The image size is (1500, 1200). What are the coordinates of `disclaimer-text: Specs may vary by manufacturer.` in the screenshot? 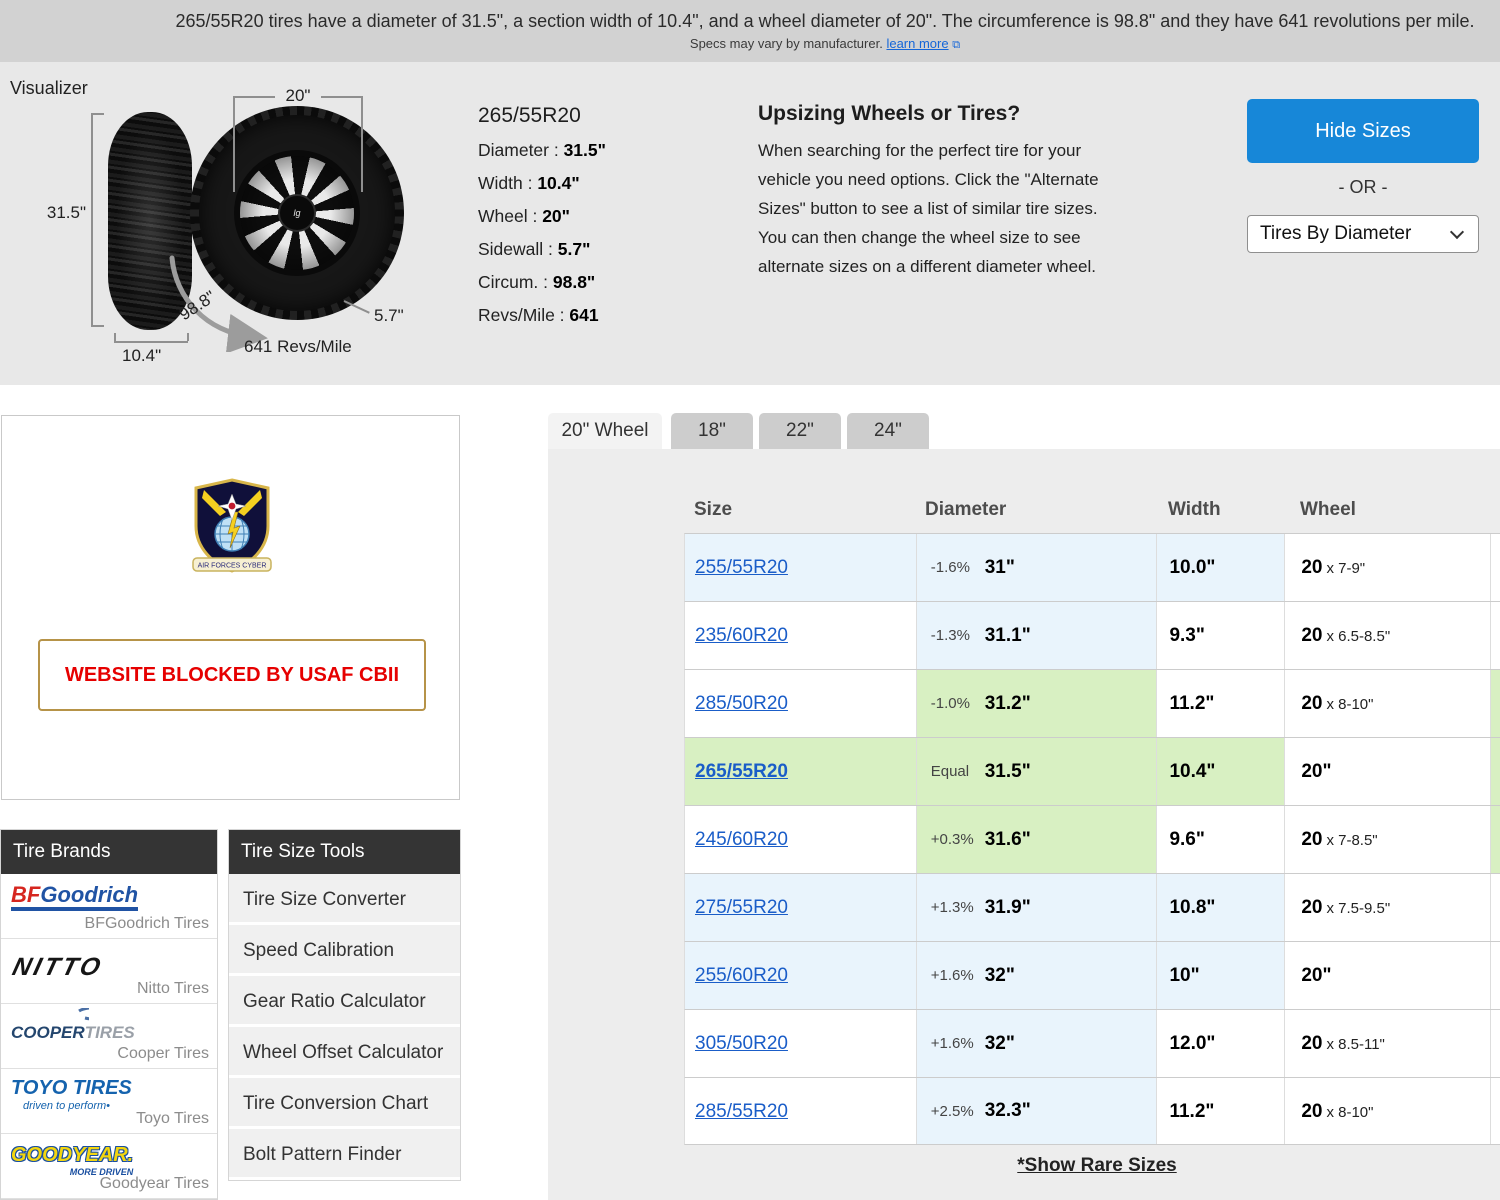 It's located at (786, 43).